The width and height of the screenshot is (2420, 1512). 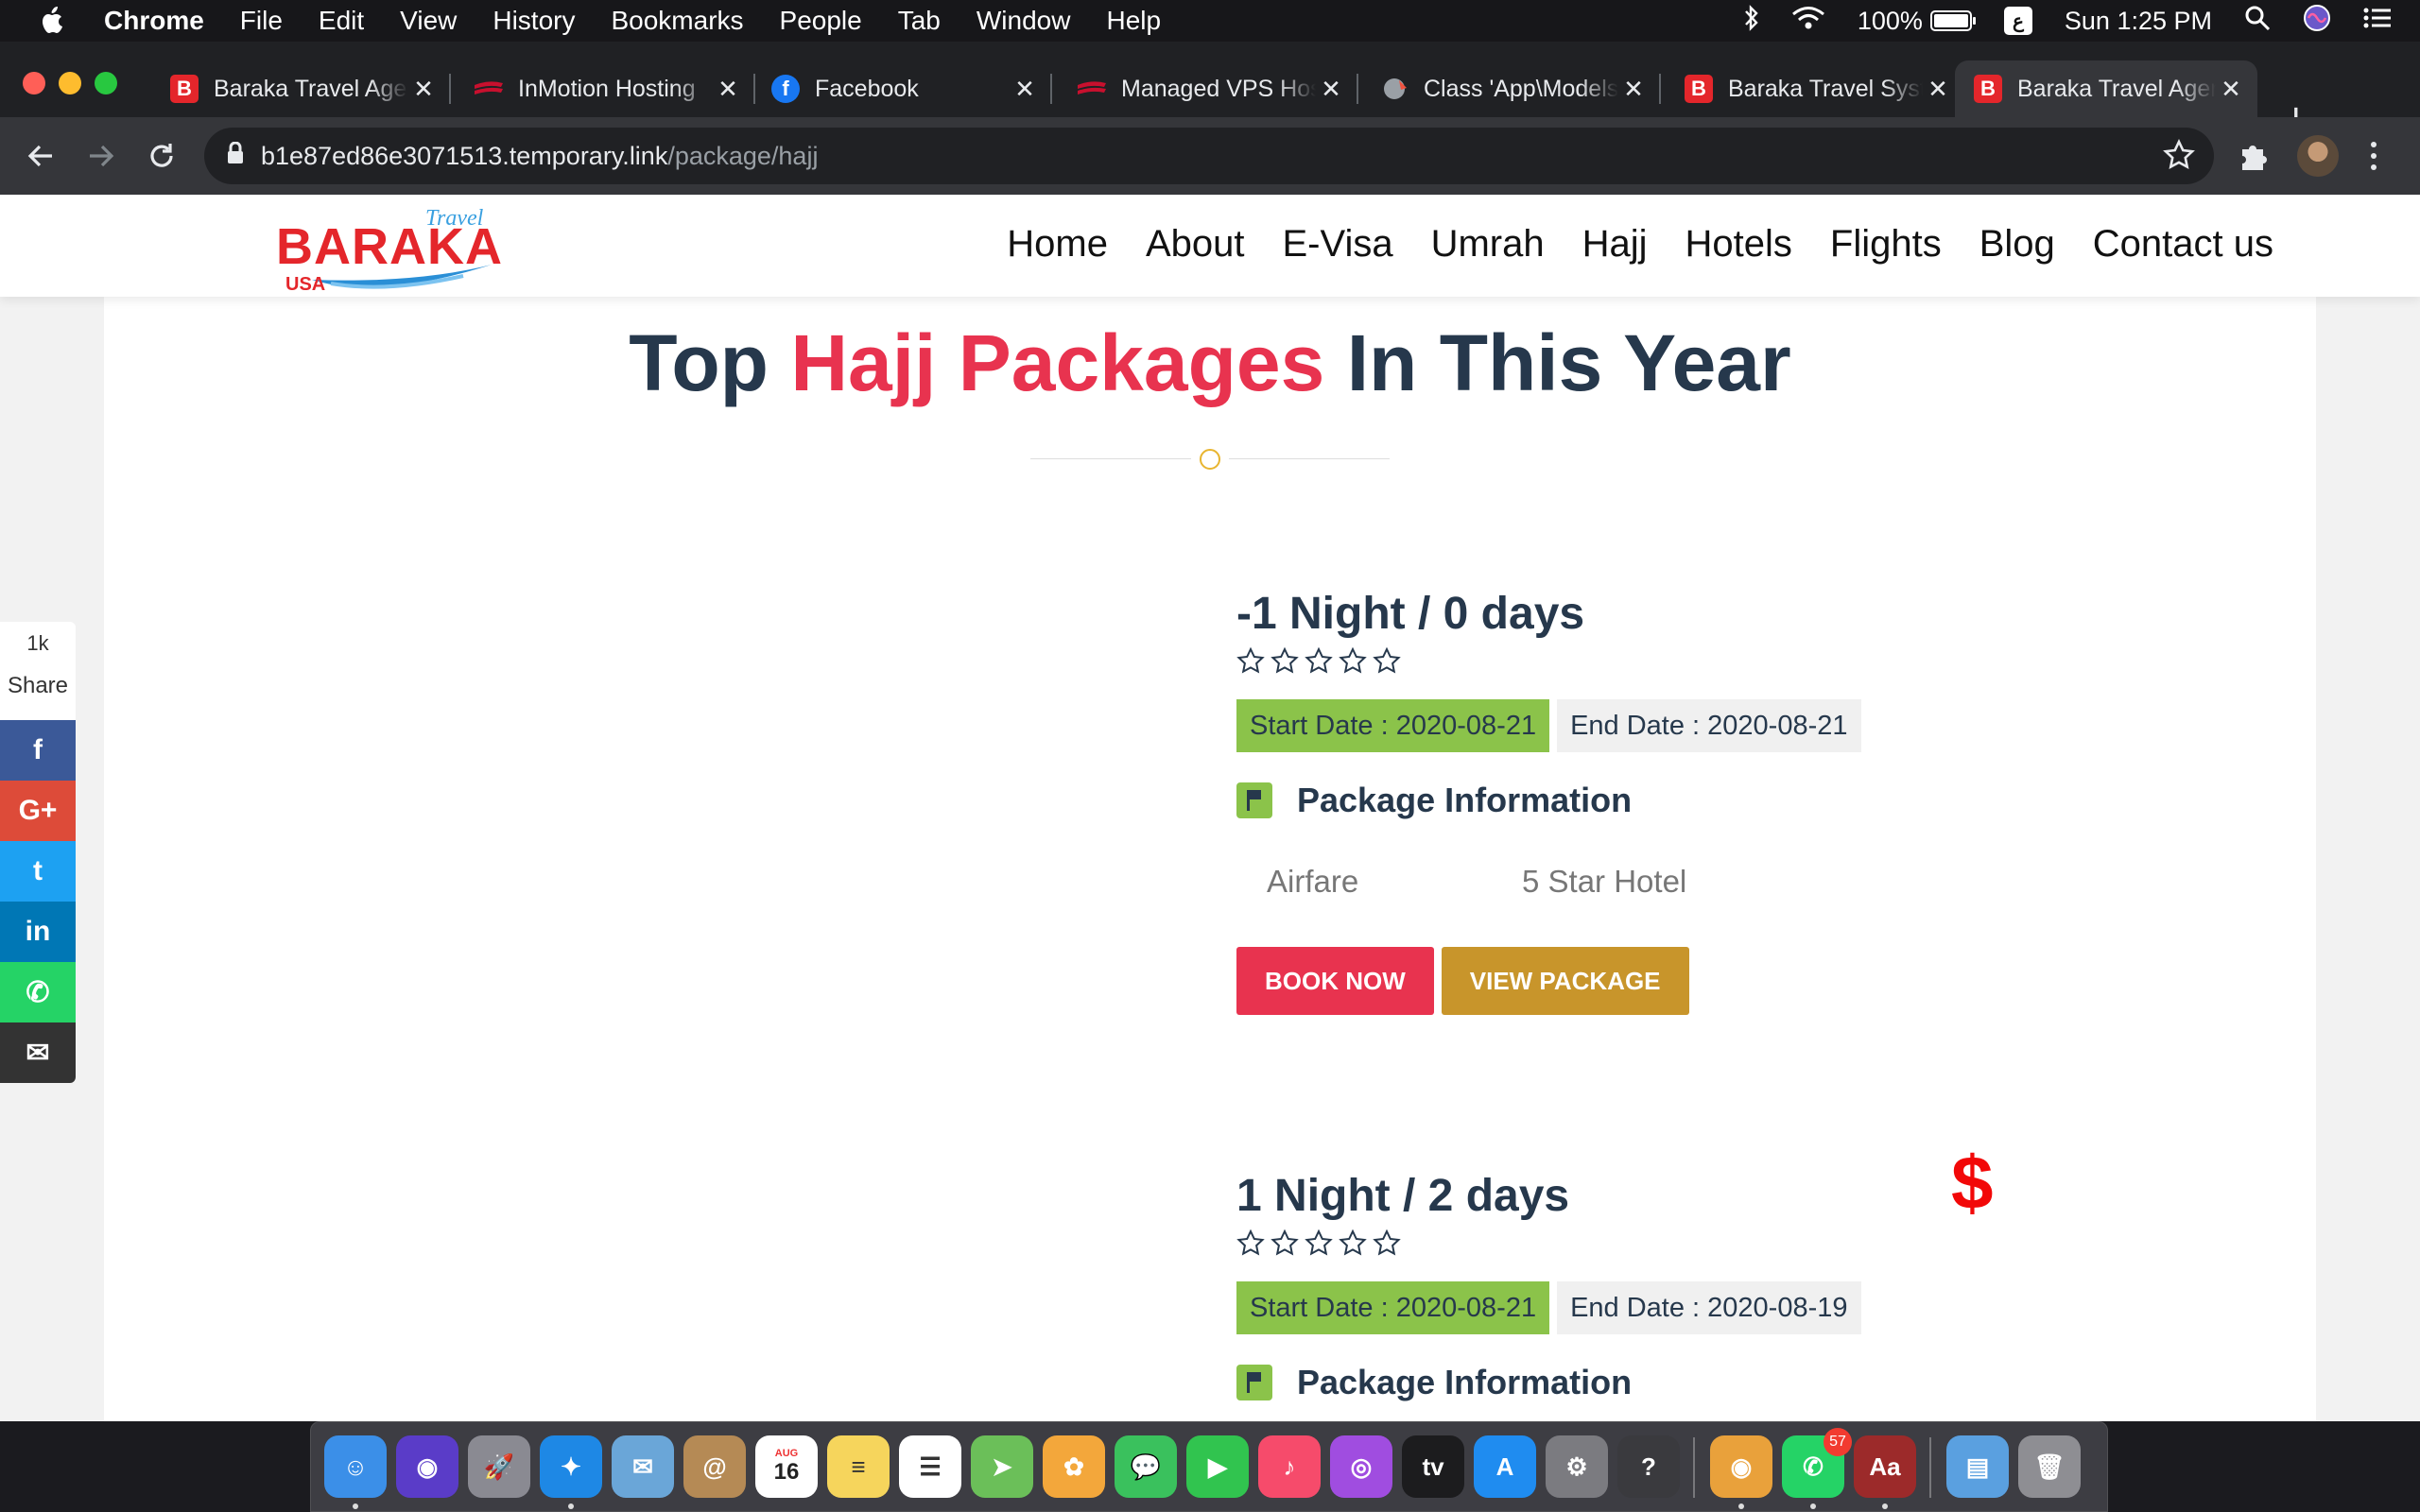 What do you see at coordinates (1741, 1466) in the screenshot?
I see `chrome-icon: ◉` at bounding box center [1741, 1466].